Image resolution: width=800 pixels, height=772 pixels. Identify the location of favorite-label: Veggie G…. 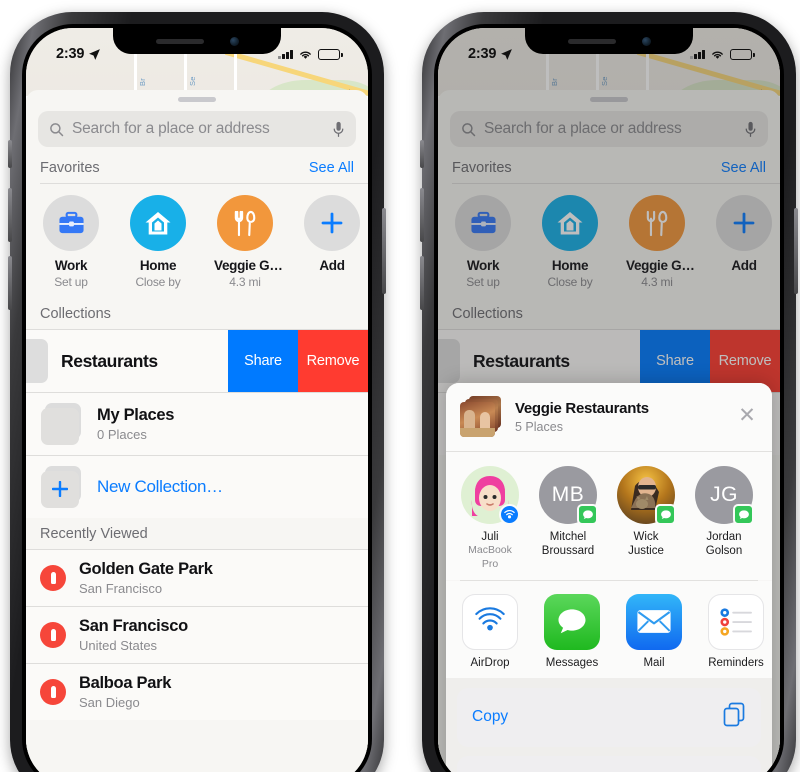
(248, 265).